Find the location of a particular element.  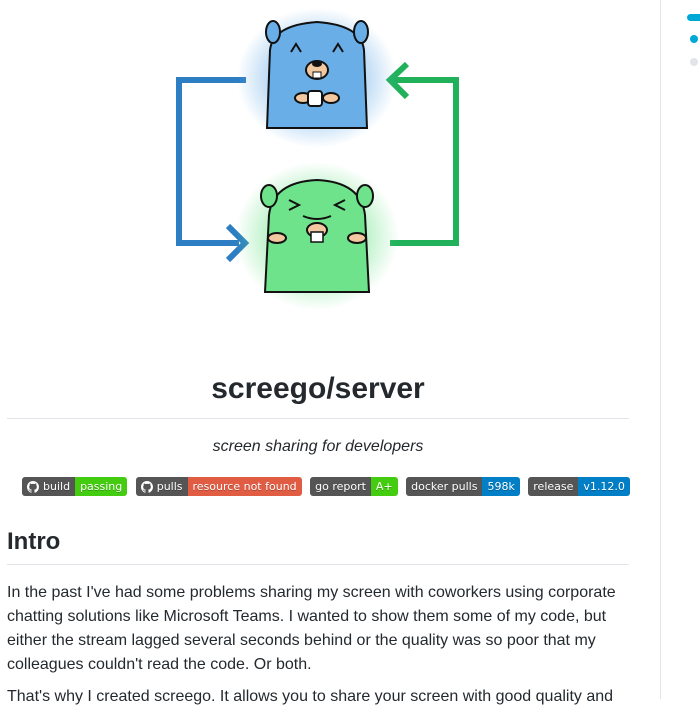

build-badge: build passing is located at coordinates (75, 486).